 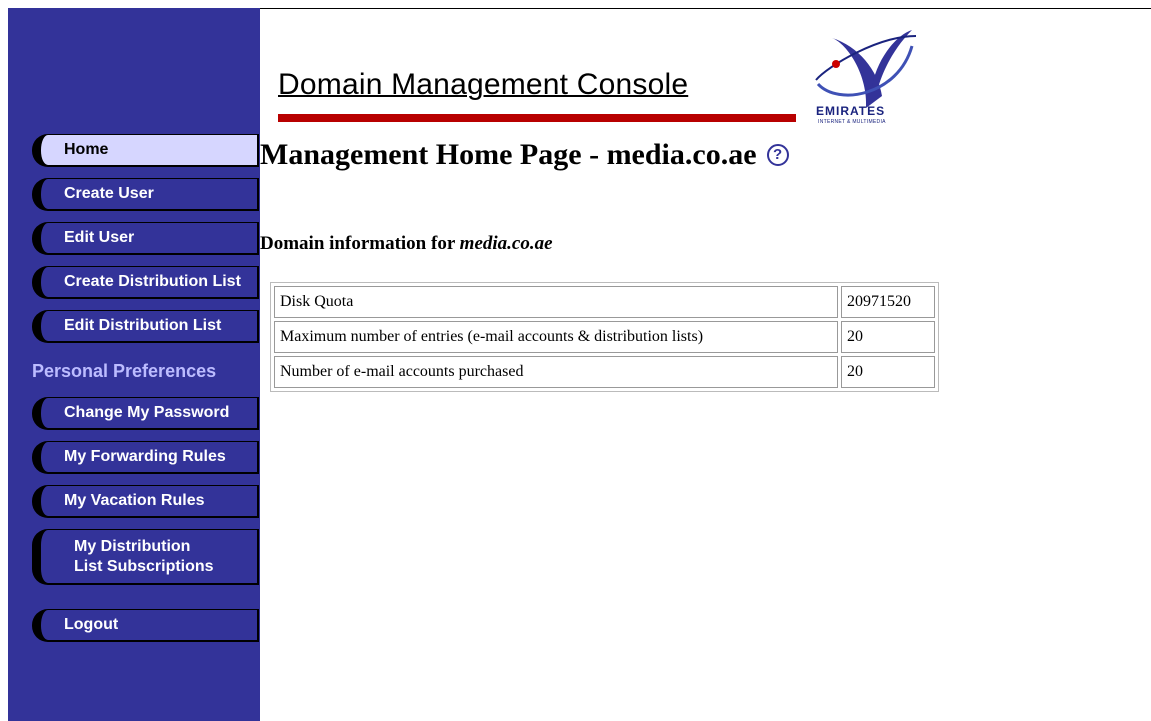 What do you see at coordinates (537, 118) in the screenshot?
I see `title-underline-bar` at bounding box center [537, 118].